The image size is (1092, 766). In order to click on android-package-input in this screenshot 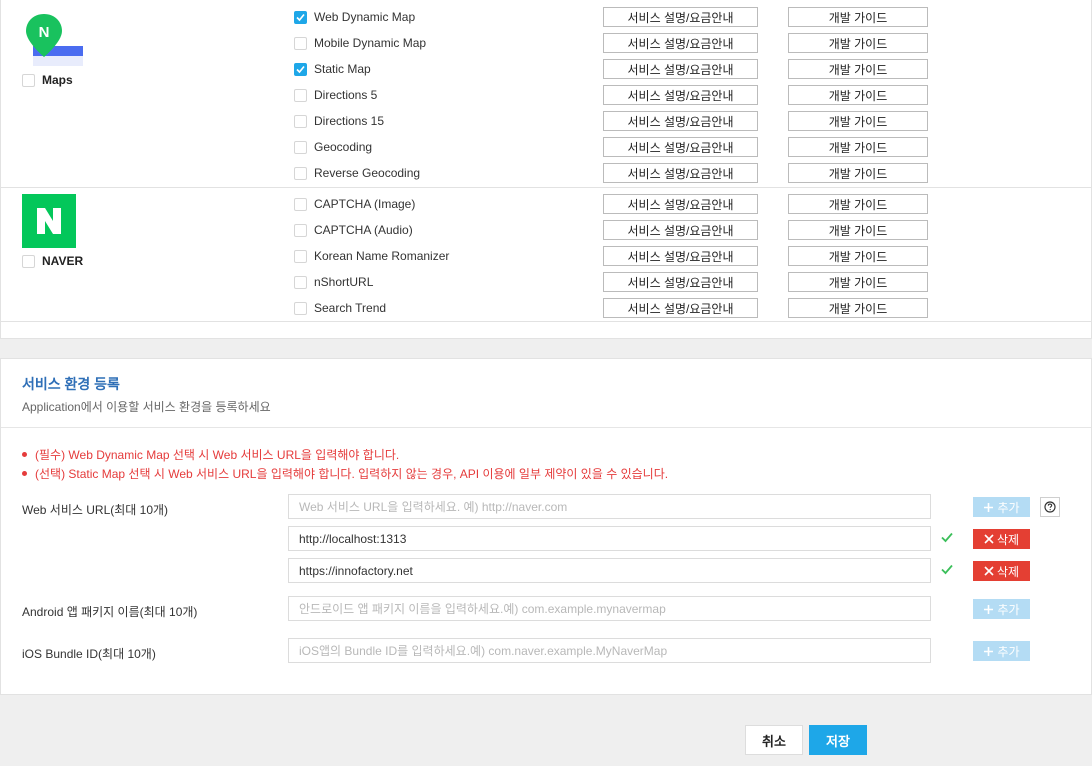, I will do `click(609, 608)`.